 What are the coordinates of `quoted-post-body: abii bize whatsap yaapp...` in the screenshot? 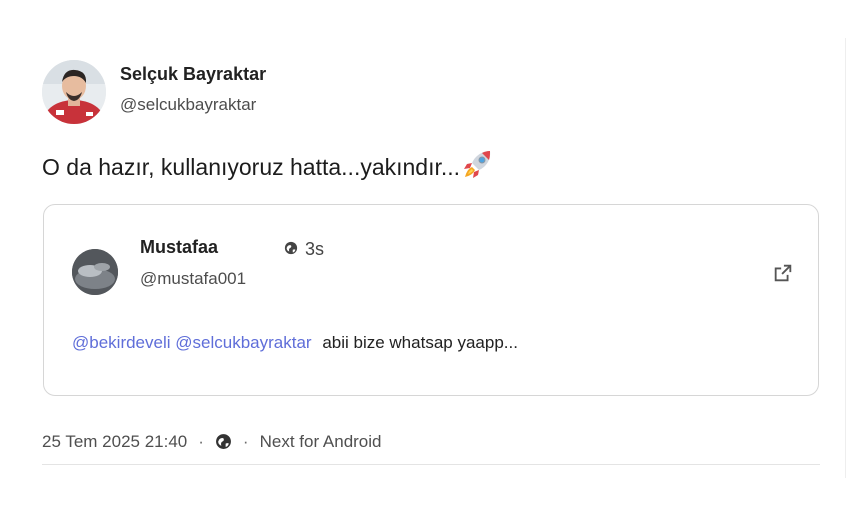 It's located at (420, 342).